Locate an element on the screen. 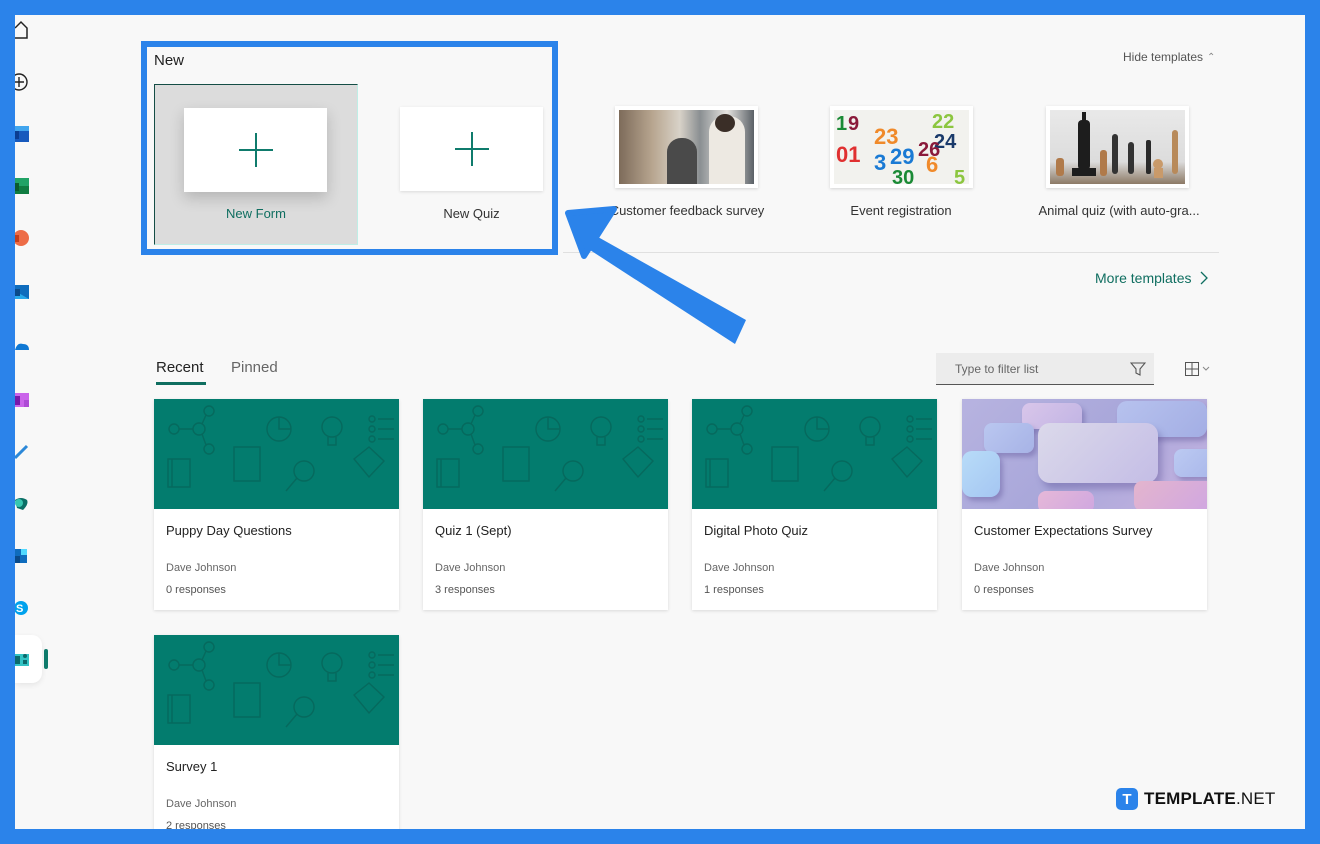 The width and height of the screenshot is (1320, 844). form-title: Quiz 1 (Sept) is located at coordinates (473, 530).